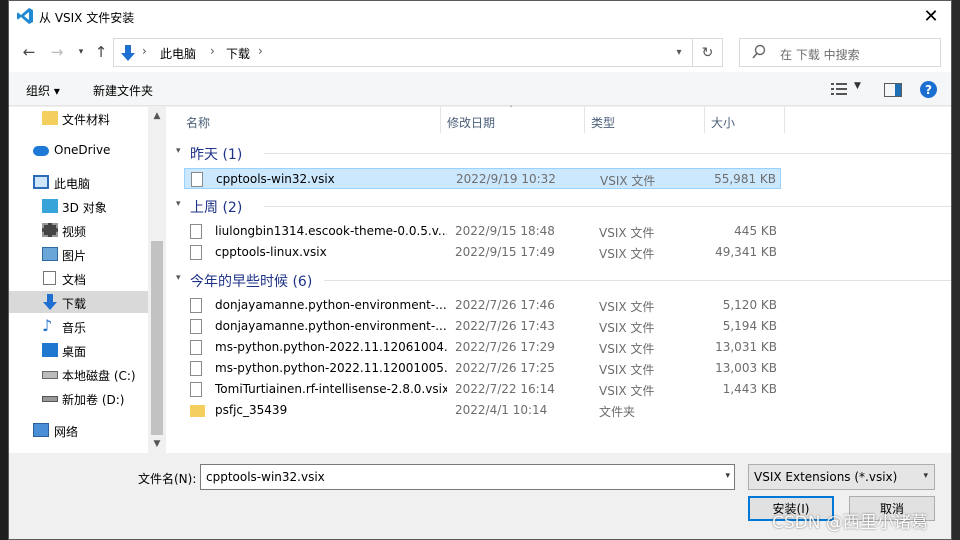  What do you see at coordinates (78, 278) in the screenshot?
I see `sidebar-item-documents: 文档` at bounding box center [78, 278].